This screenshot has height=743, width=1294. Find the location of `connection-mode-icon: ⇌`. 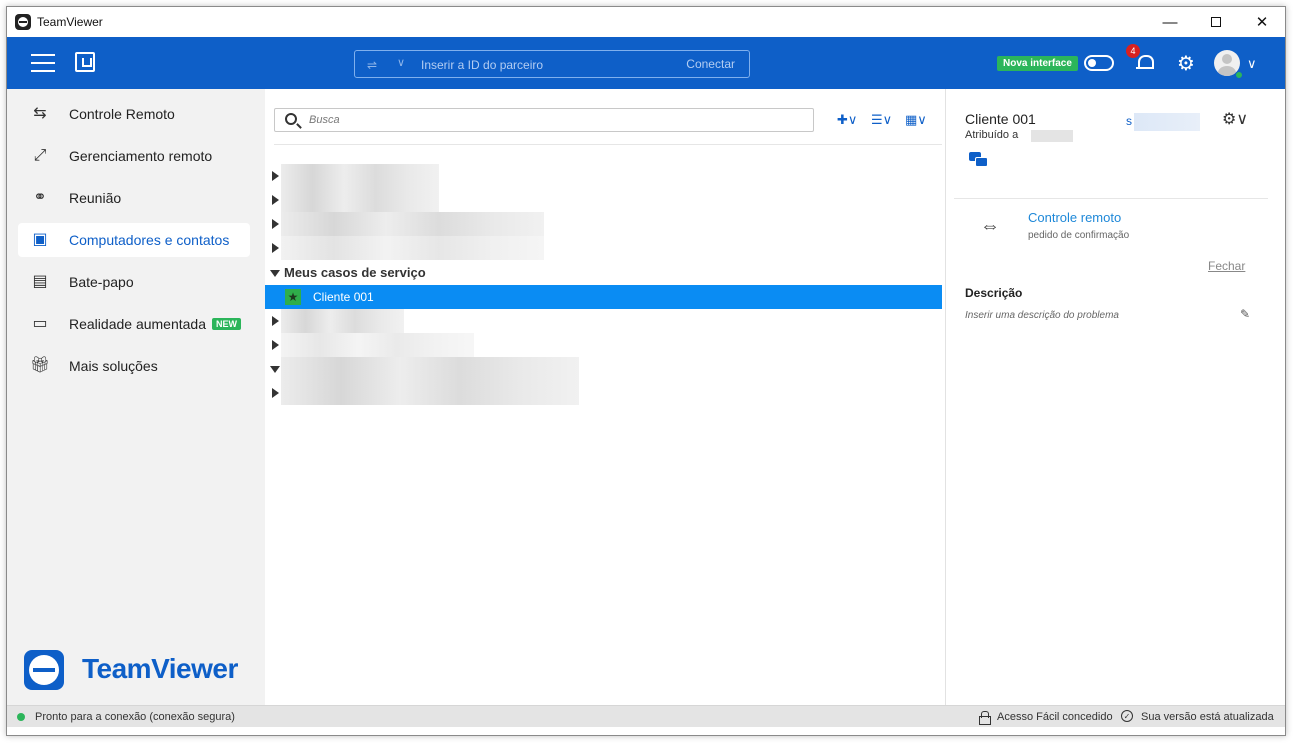

connection-mode-icon: ⇌ is located at coordinates (377, 65).